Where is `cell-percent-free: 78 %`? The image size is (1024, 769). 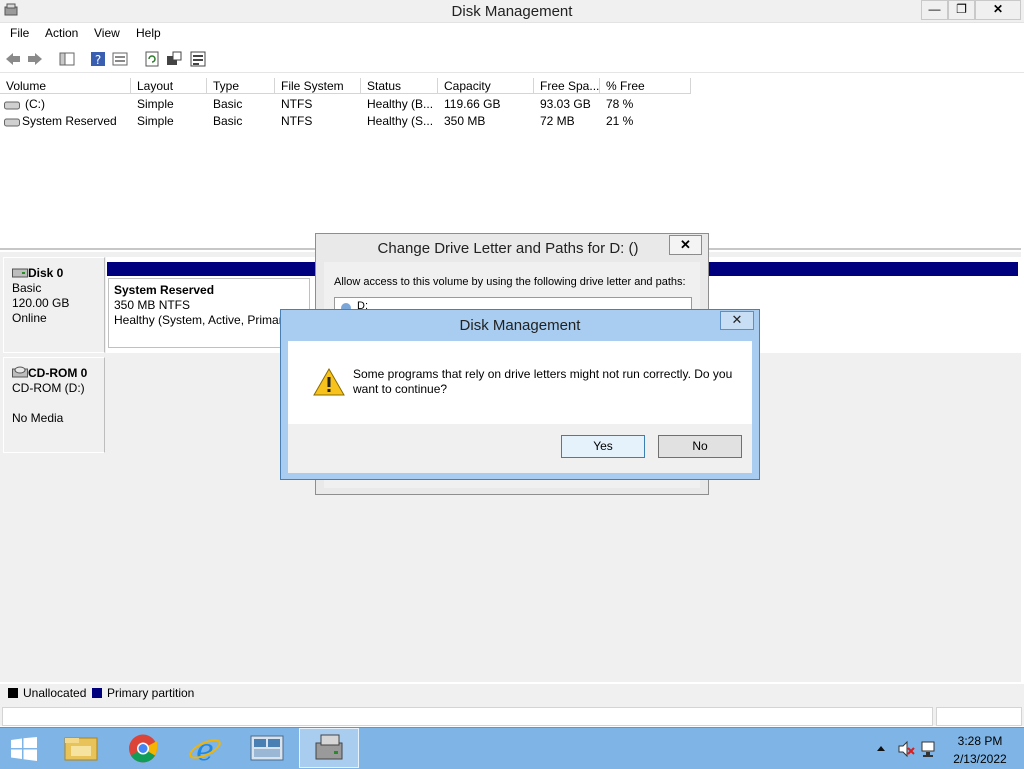
cell-percent-free: 78 % is located at coordinates (620, 104).